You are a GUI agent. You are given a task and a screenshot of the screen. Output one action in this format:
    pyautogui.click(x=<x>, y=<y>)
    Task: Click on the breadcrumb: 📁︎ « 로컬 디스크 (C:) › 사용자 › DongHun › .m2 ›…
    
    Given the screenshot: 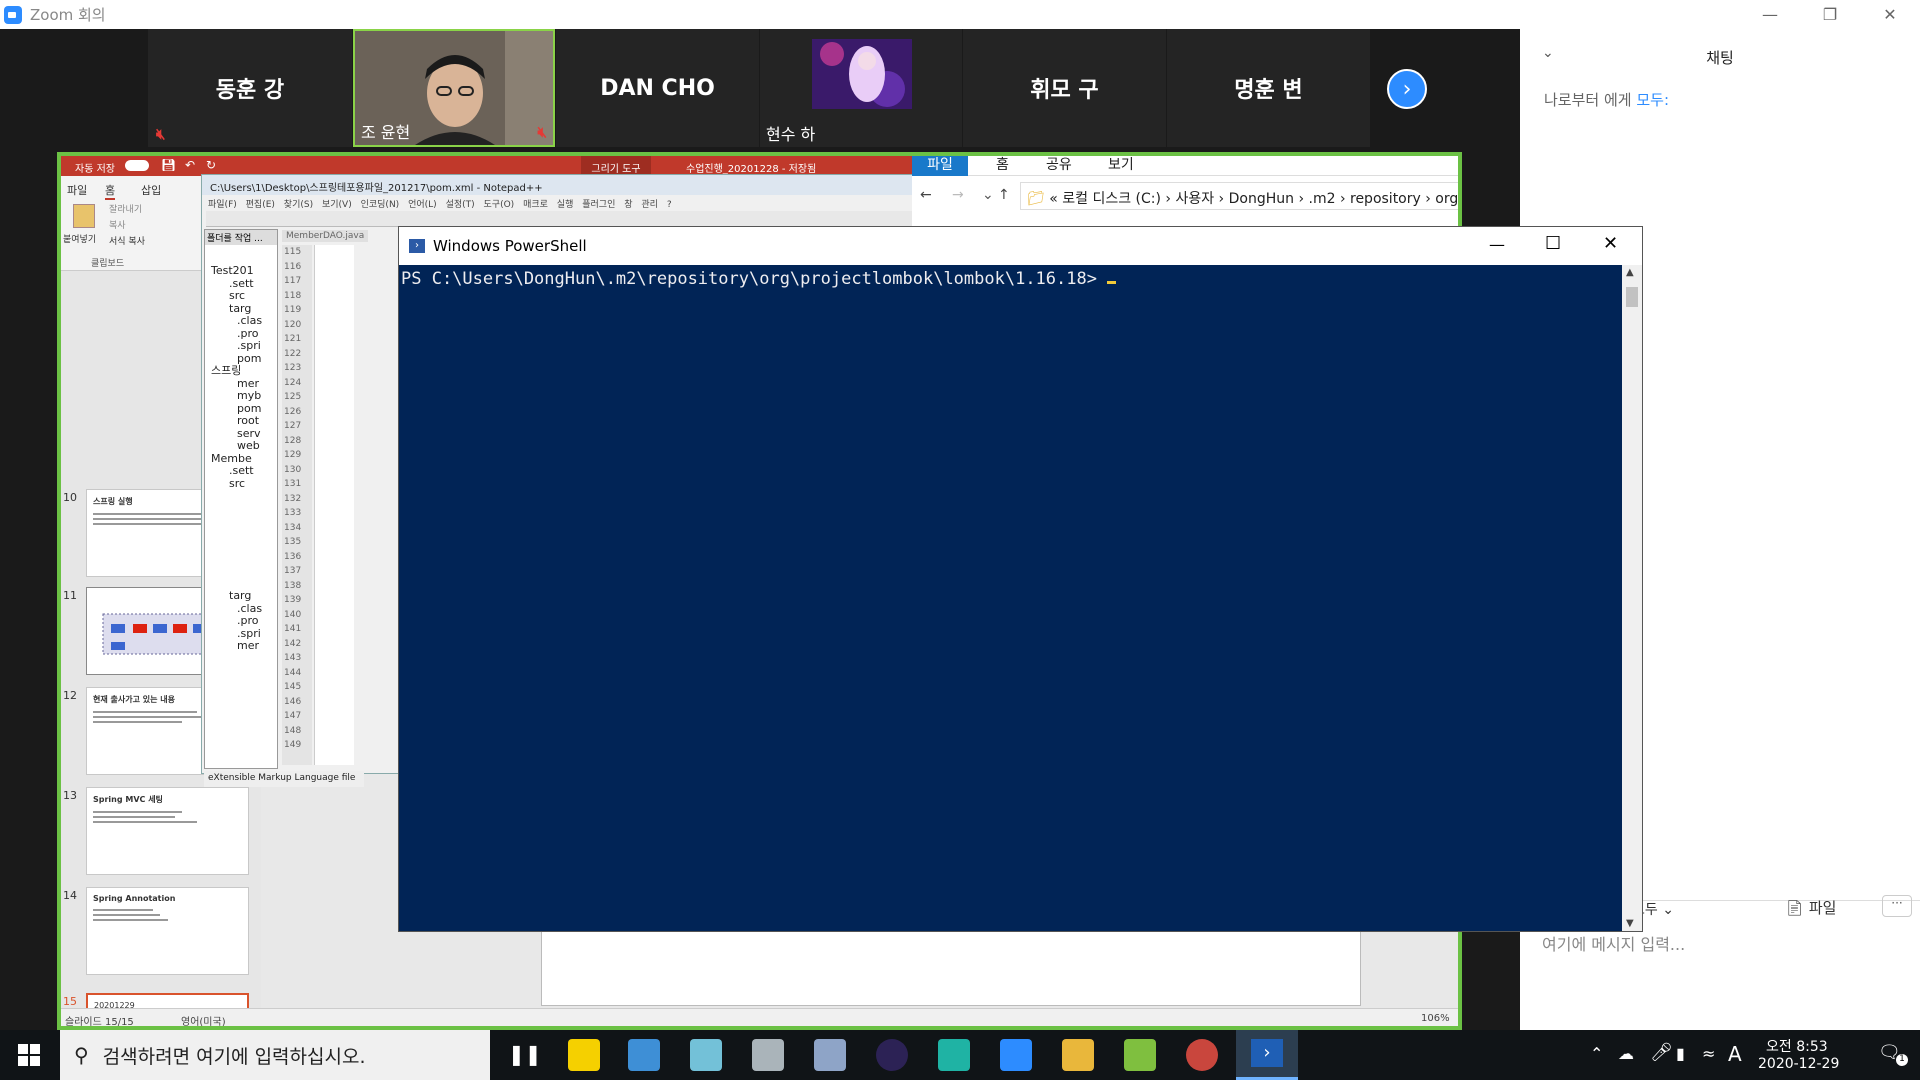 What is the action you would take?
    pyautogui.click(x=1239, y=196)
    